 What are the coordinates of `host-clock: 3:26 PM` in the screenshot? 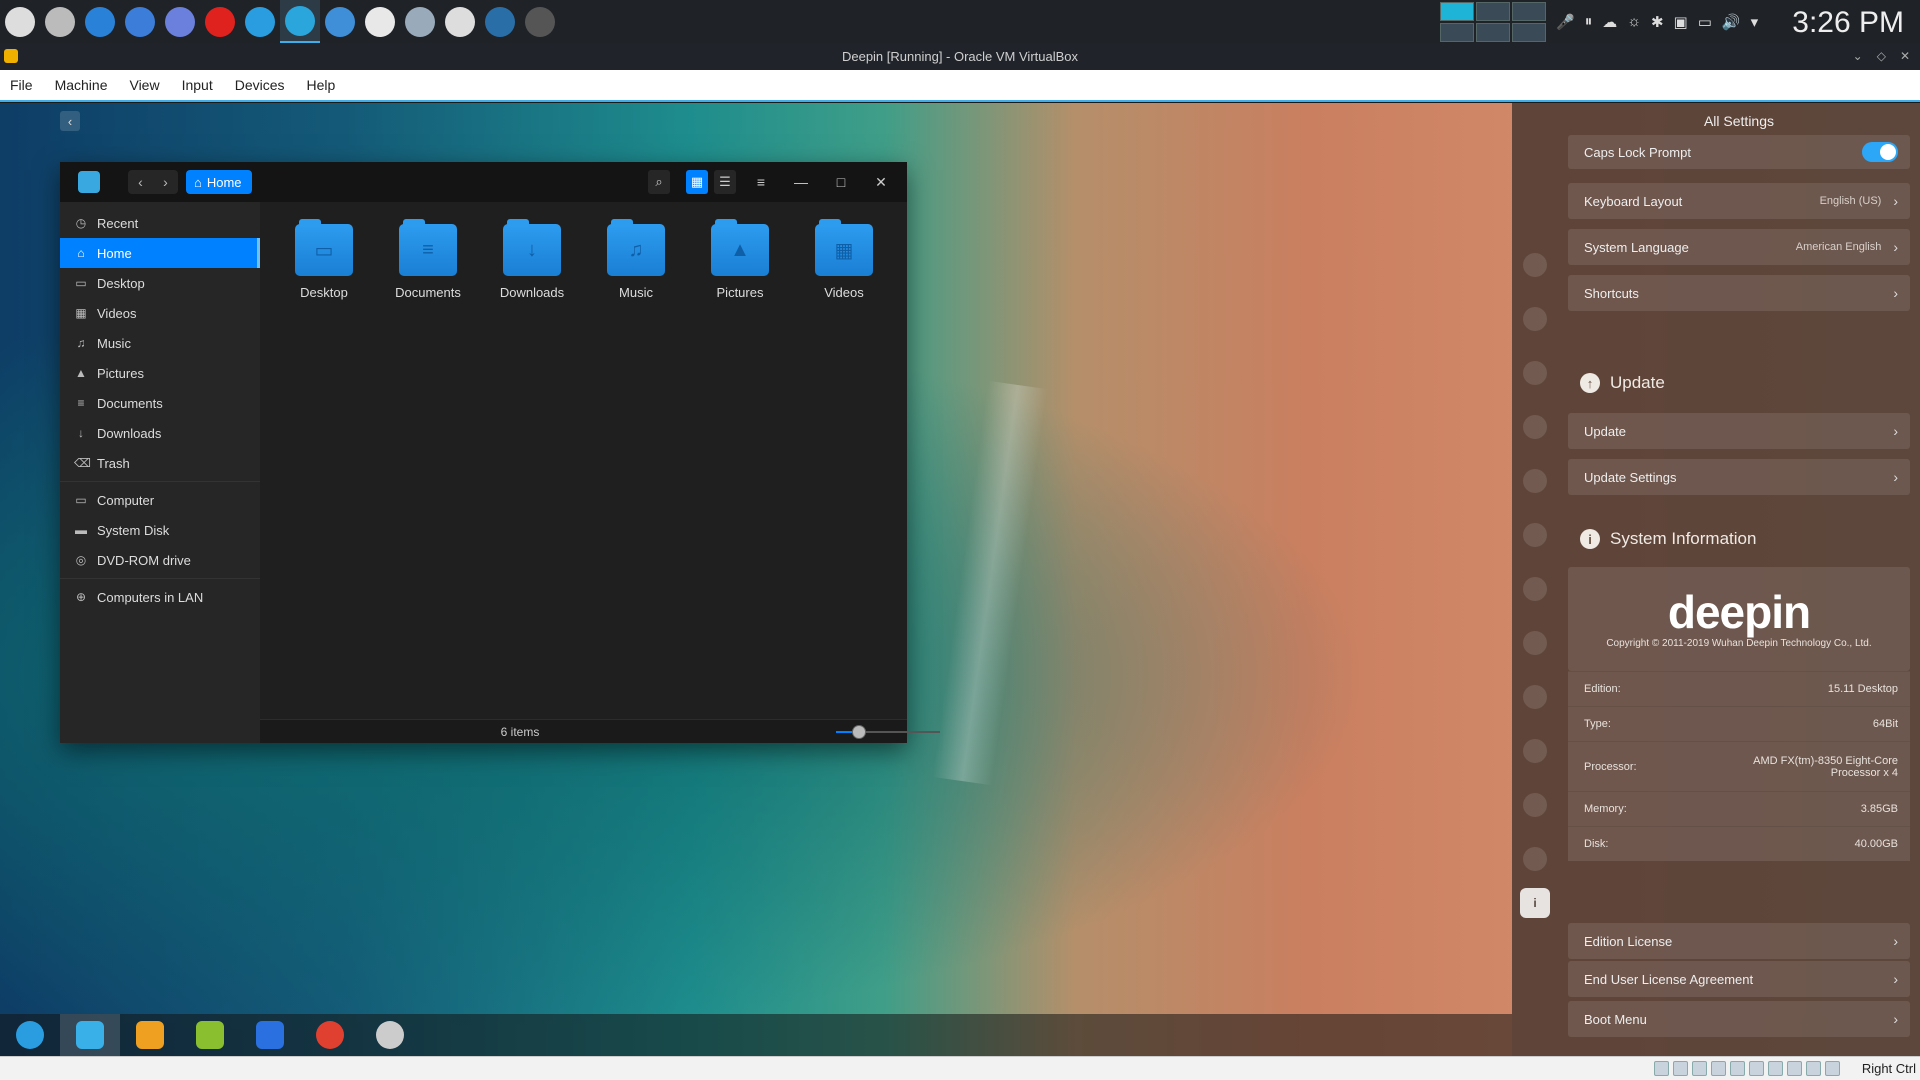 It's located at (1848, 23).